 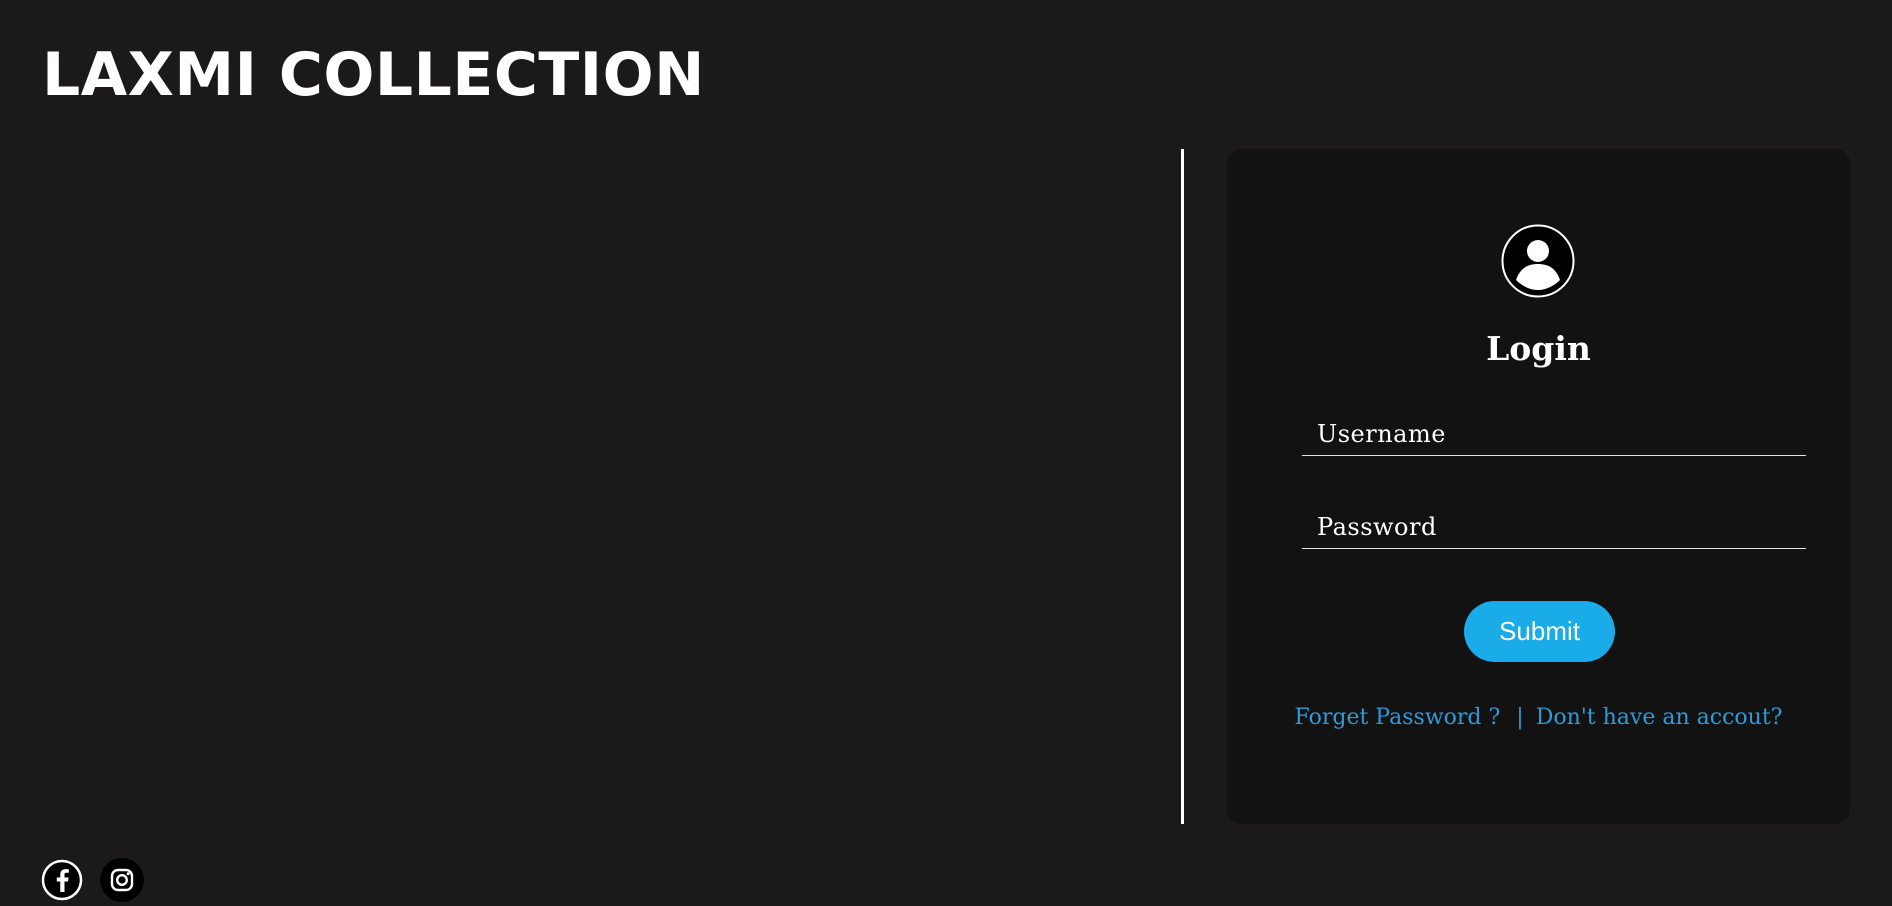 I want to click on login-title: Login, so click(x=1538, y=348).